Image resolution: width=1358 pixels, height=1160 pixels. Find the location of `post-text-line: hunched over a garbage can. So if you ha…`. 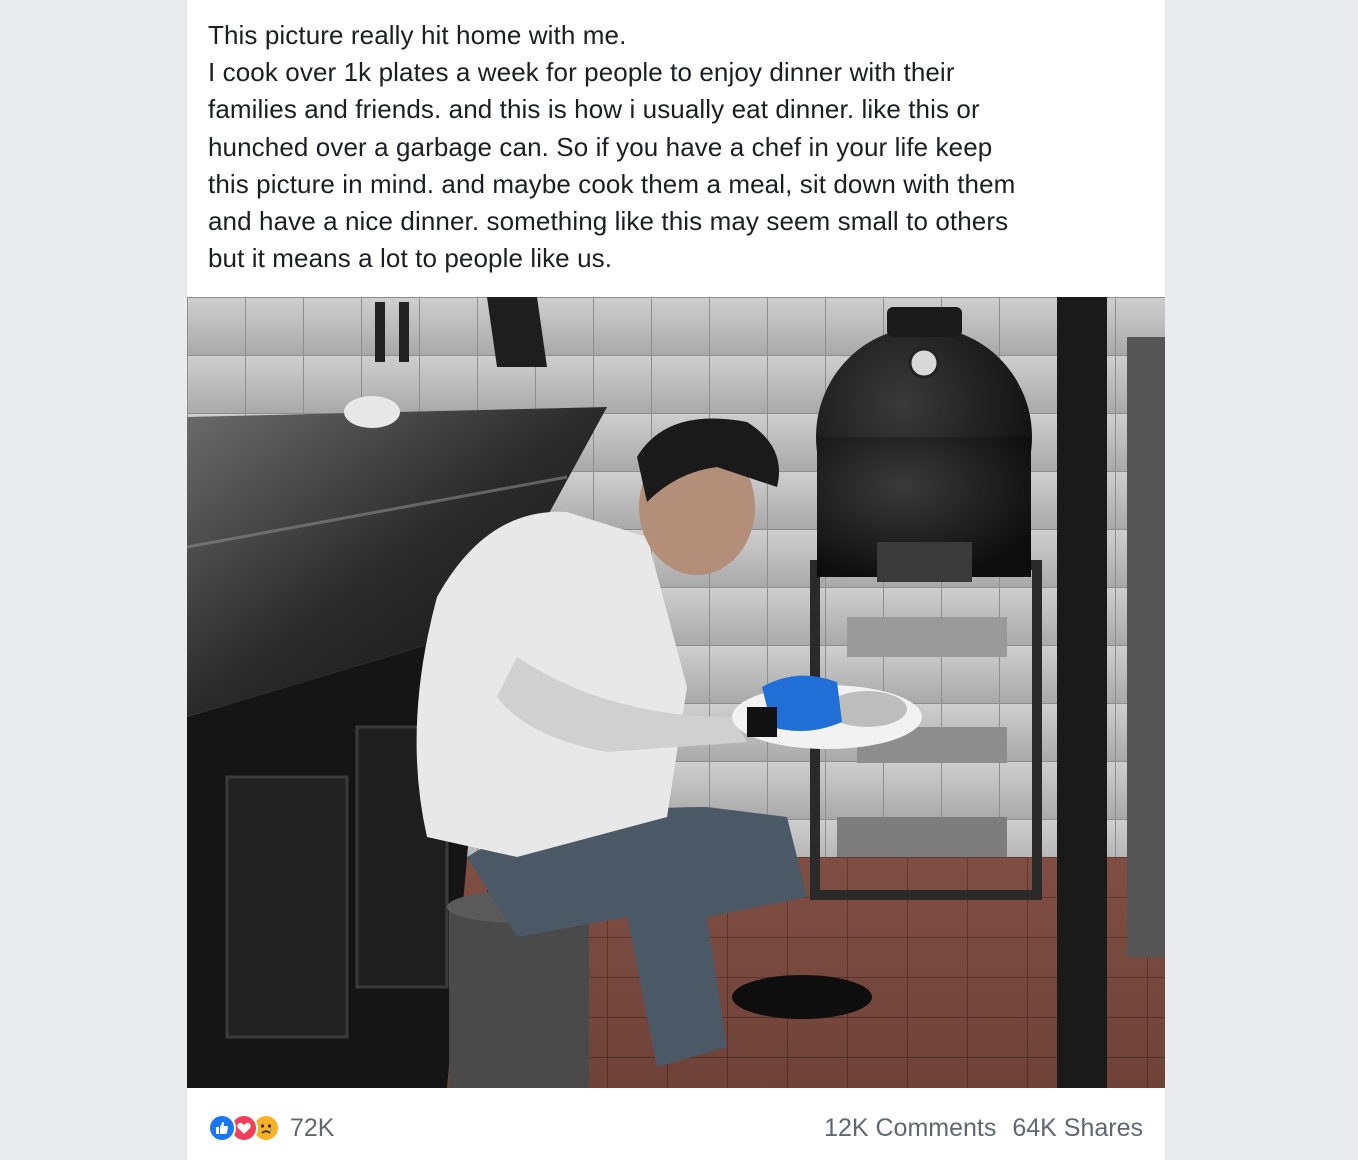

post-text-line: hunched over a garbage can. So if you ha… is located at coordinates (600, 146).